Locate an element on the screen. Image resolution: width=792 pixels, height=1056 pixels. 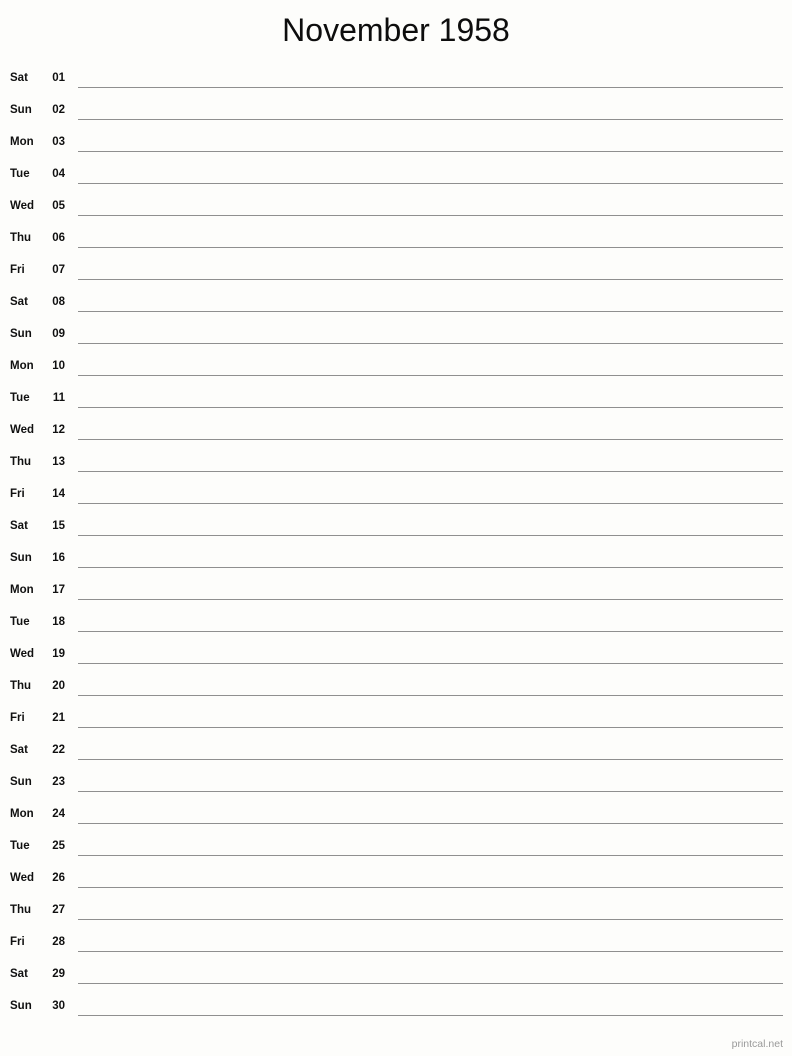
day-number-label: 04 is located at coordinates (58, 174).